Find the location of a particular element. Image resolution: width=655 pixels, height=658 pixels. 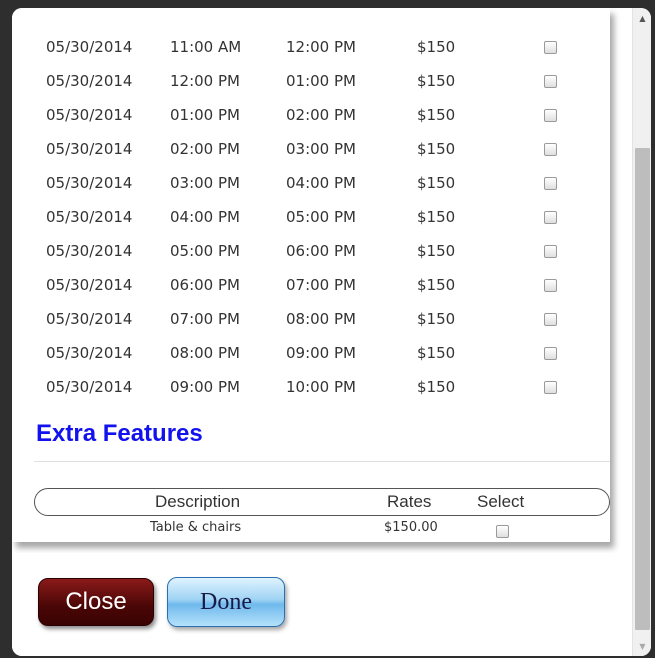

done-button: Done is located at coordinates (226, 602).